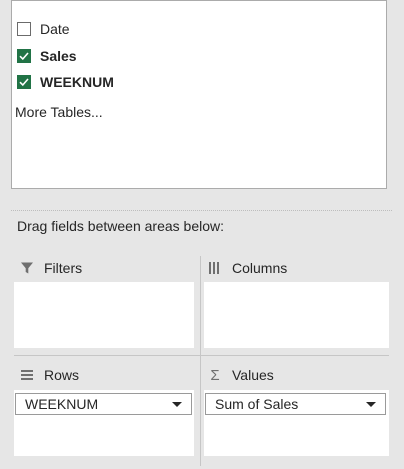 The image size is (404, 469). What do you see at coordinates (27, 375) in the screenshot?
I see `rows-icon` at bounding box center [27, 375].